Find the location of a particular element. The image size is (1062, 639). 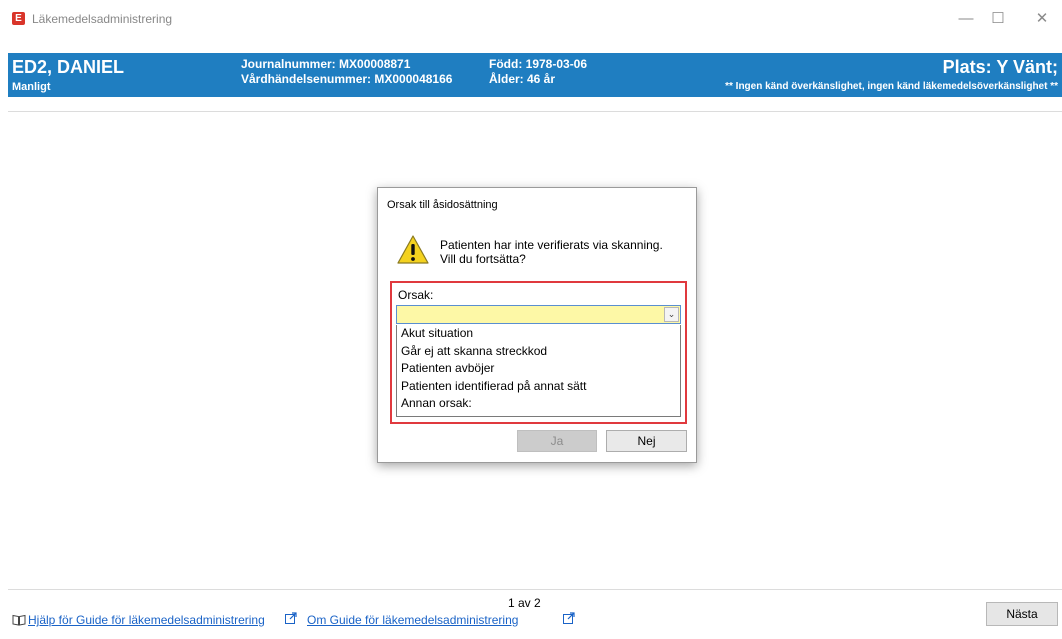

patient-place: Plats: Y Vänt; is located at coordinates (1000, 67).